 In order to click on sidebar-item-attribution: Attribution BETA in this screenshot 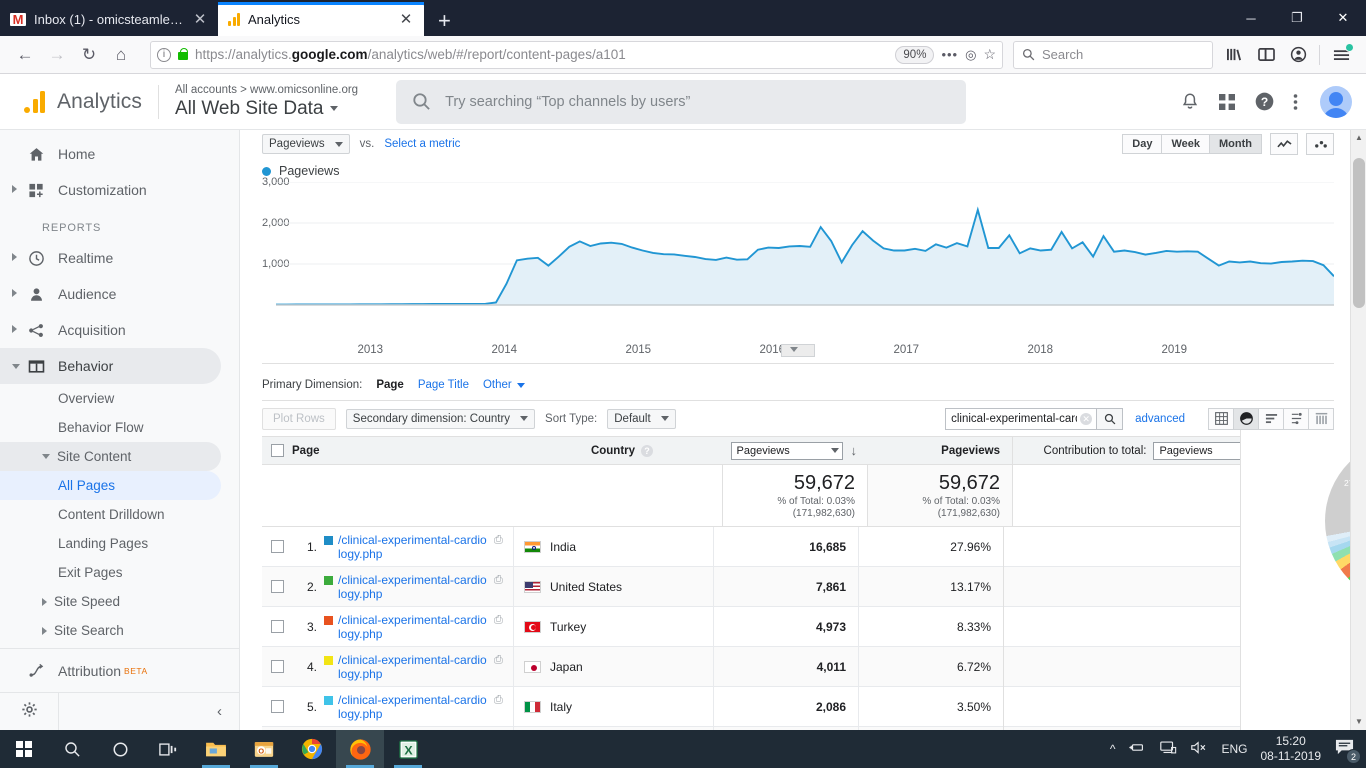, I will do `click(119, 670)`.